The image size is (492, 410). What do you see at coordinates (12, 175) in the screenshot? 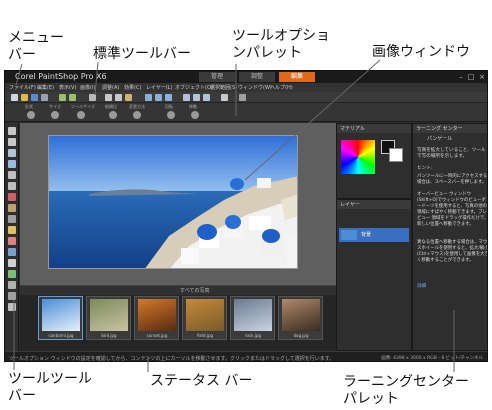
I see `crop-tool-icon` at bounding box center [12, 175].